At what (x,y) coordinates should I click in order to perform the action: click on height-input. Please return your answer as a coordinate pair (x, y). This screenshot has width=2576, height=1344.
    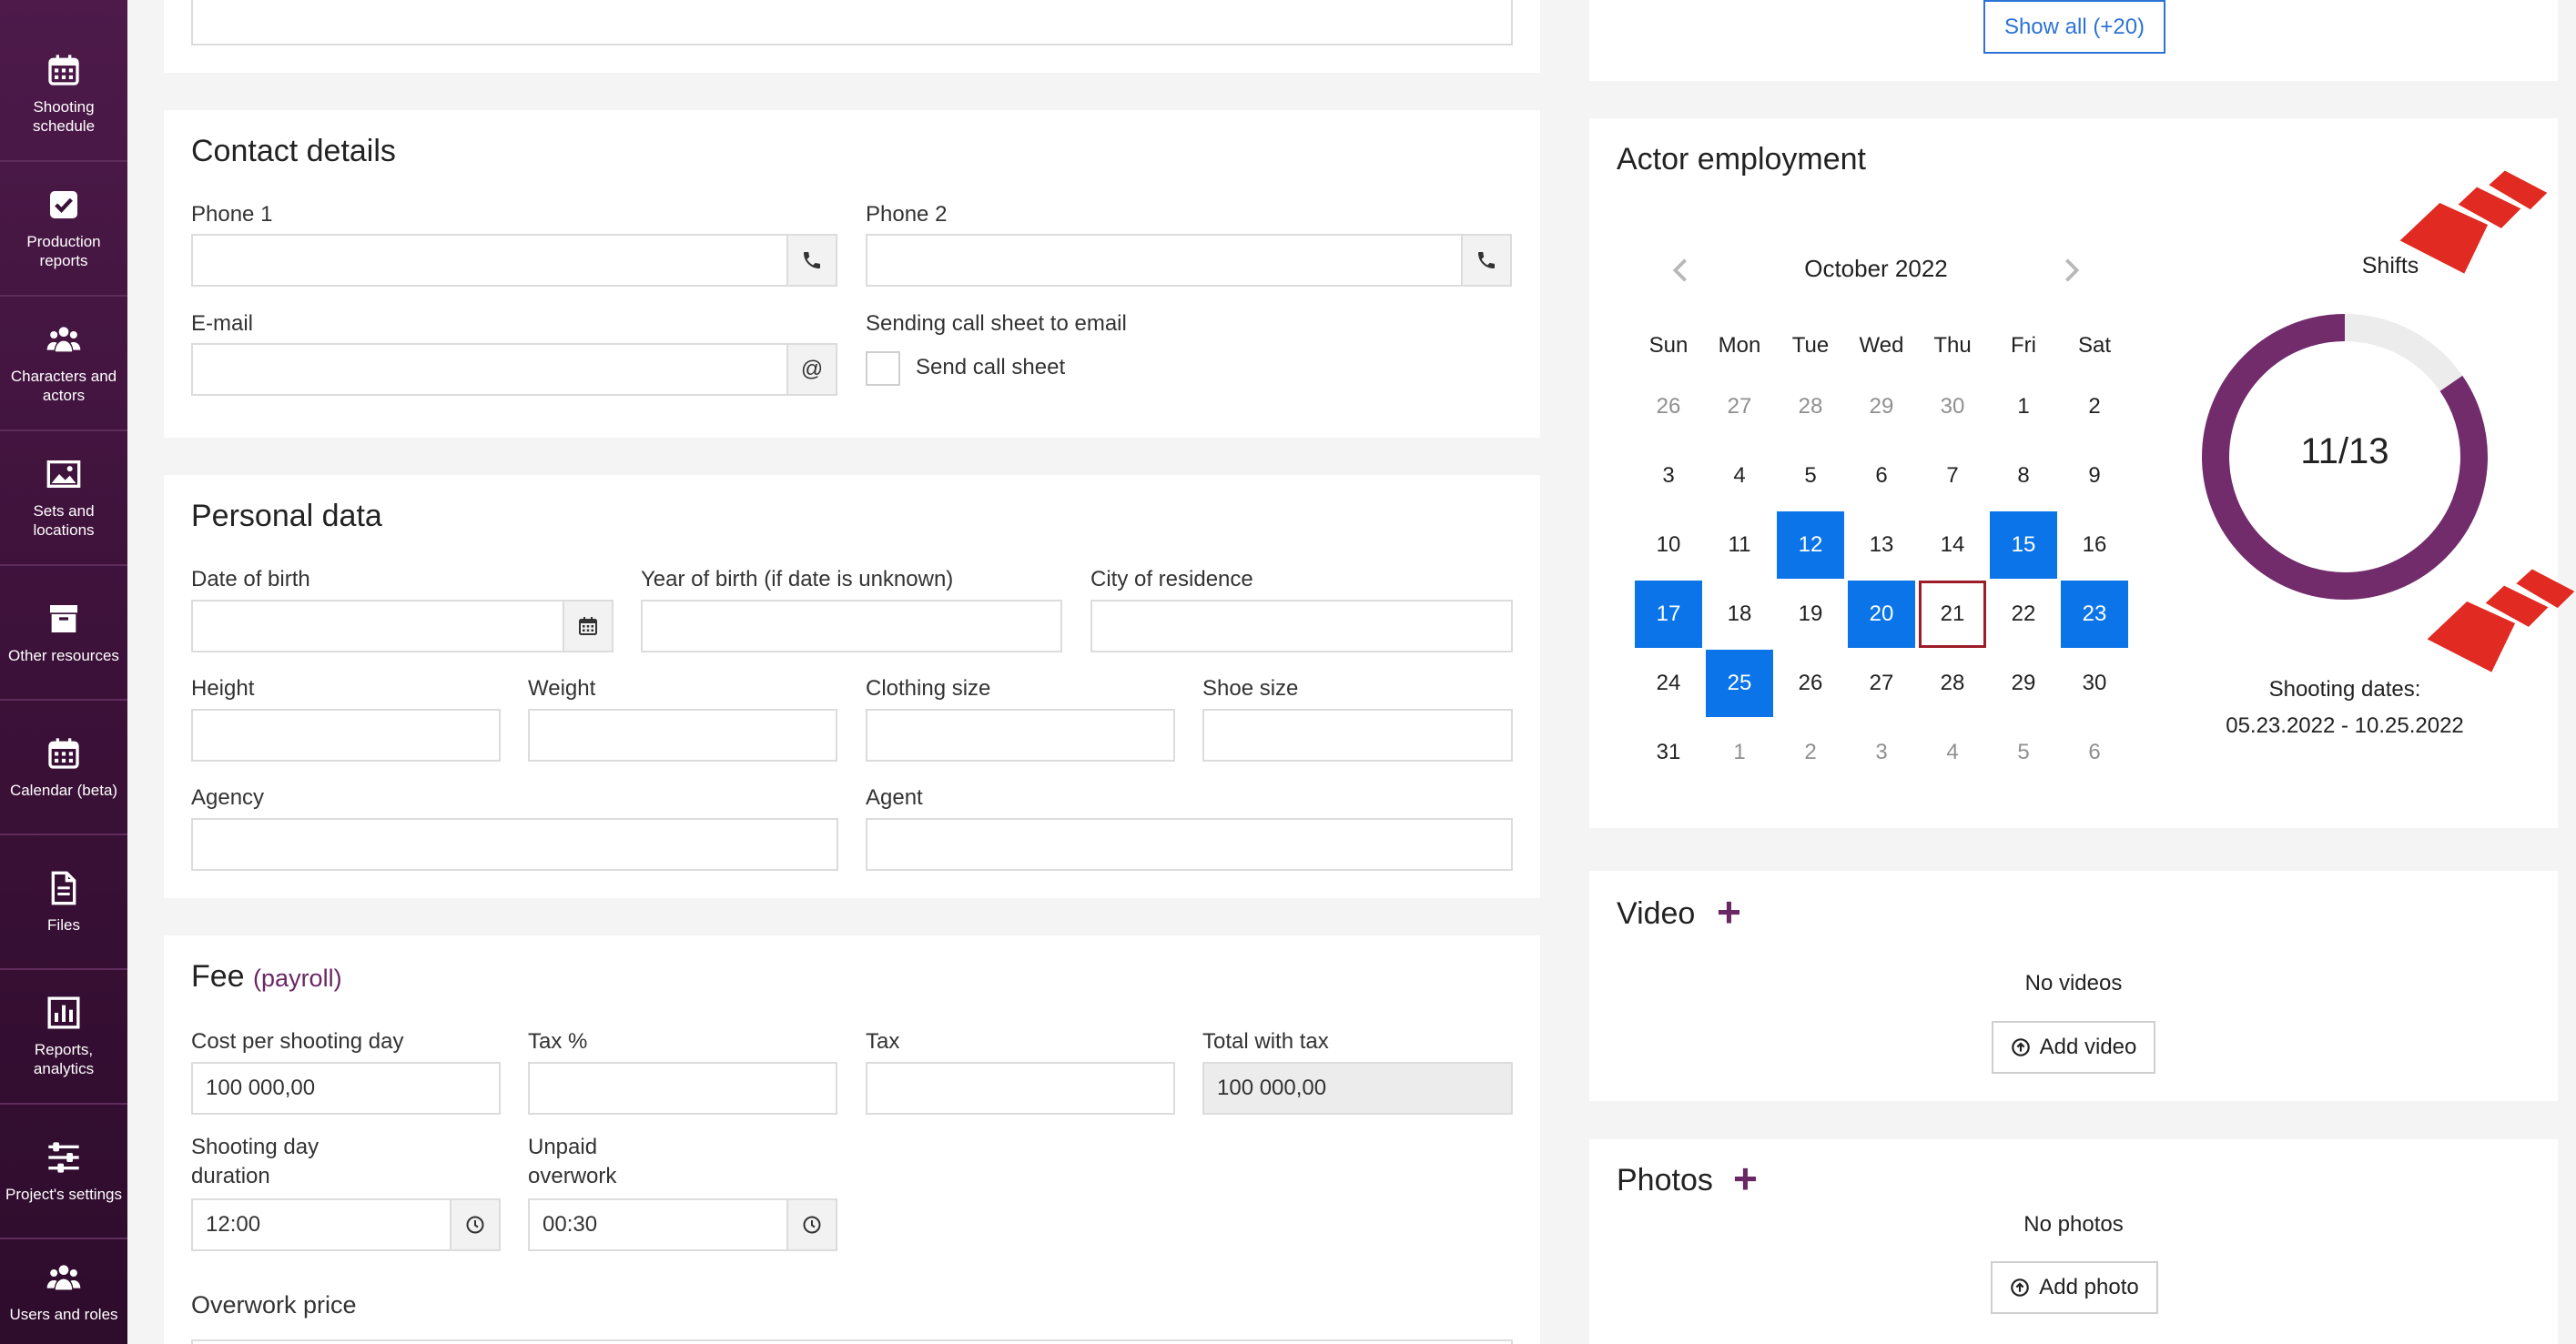
    Looking at the image, I should click on (346, 735).